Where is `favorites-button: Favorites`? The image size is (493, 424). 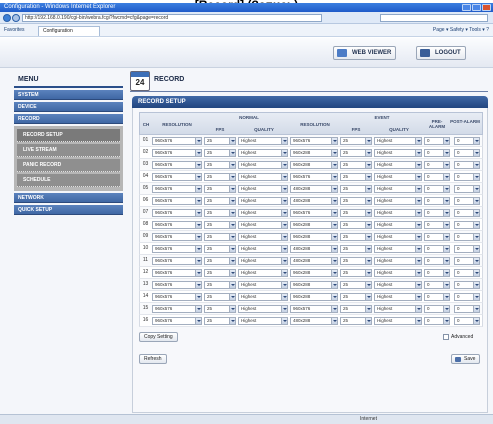
favorites-button: Favorites is located at coordinates (14, 30).